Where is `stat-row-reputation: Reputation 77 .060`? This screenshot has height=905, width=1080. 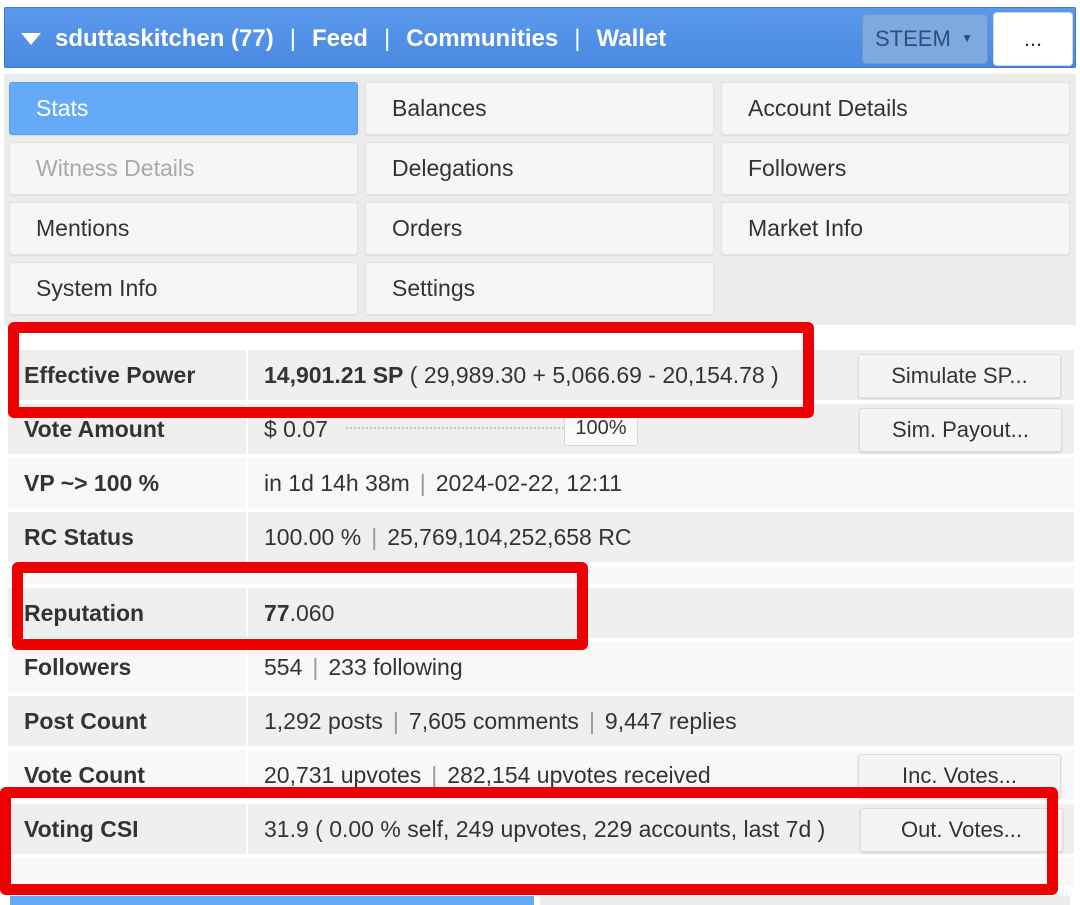 stat-row-reputation: Reputation 77 .060 is located at coordinates (541, 614).